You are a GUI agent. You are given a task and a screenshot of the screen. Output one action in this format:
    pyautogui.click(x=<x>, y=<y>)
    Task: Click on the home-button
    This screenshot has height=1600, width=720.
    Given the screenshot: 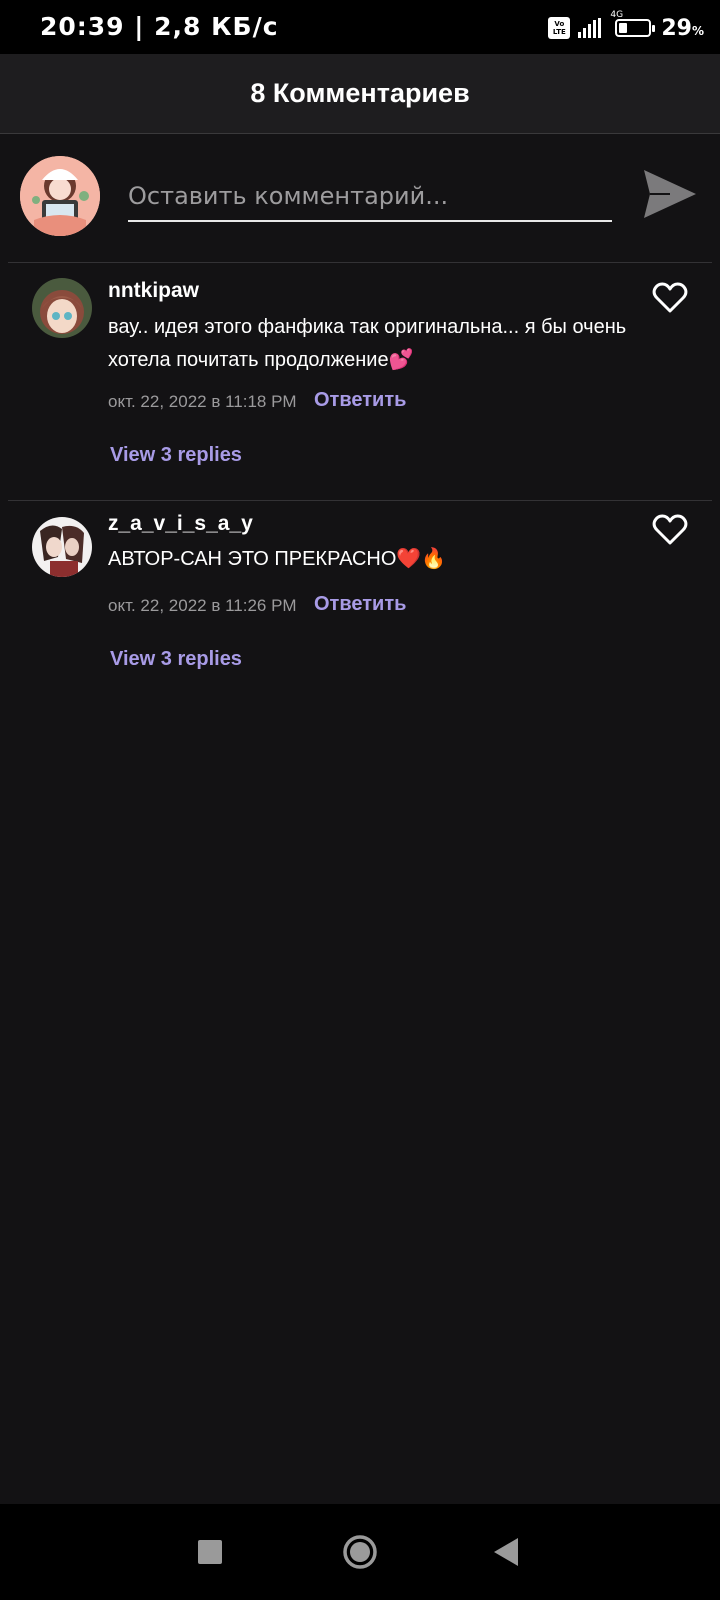 What is the action you would take?
    pyautogui.click(x=360, y=1552)
    